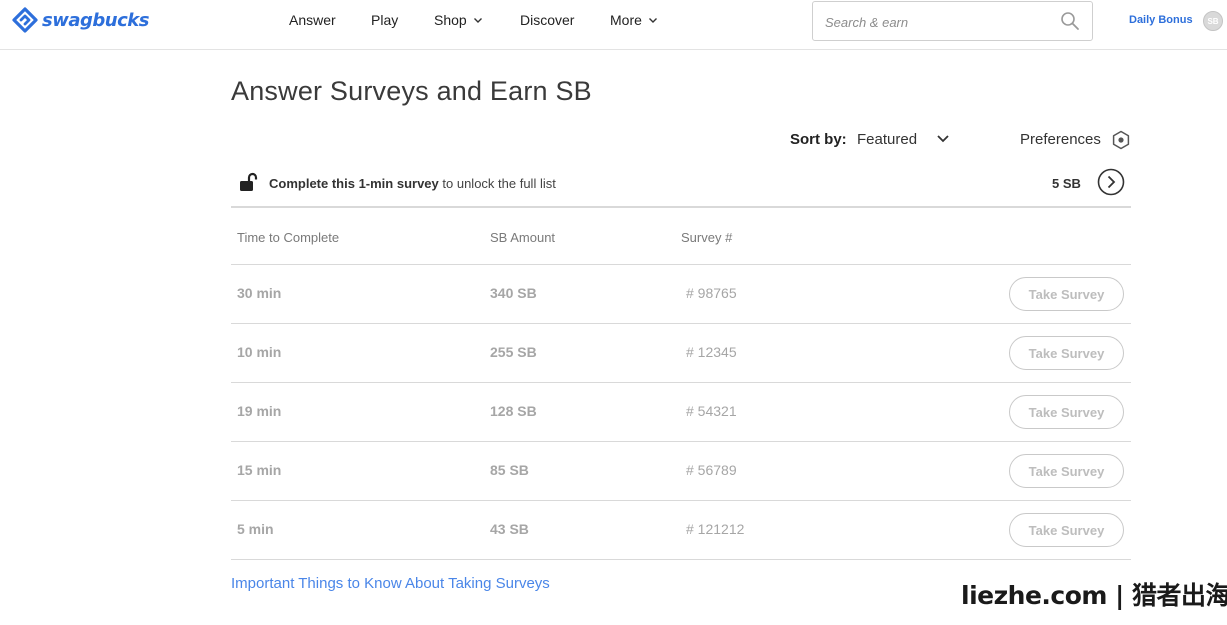 Image resolution: width=1227 pixels, height=625 pixels. I want to click on table-row: 10 min 255 SB # 12345 Take Survey, so click(681, 353).